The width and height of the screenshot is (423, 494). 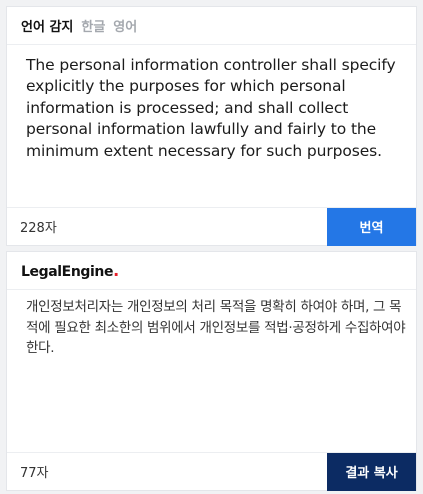 I want to click on logo-text: LegalEngine, so click(x=67, y=272).